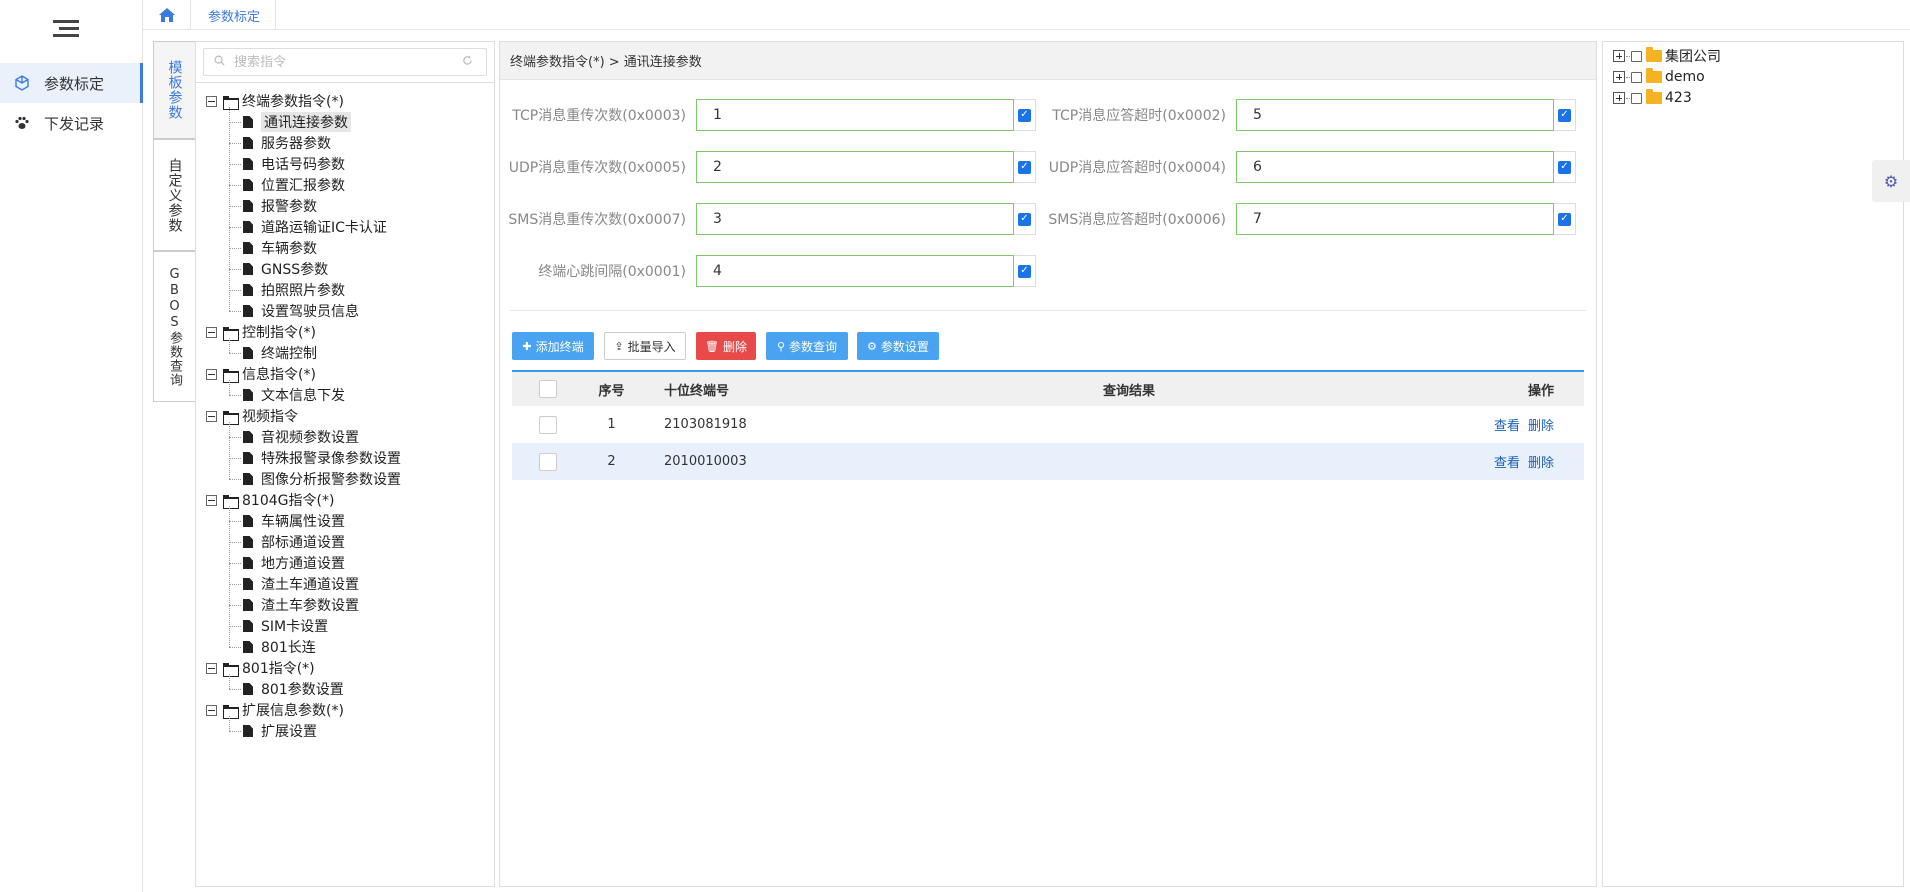  What do you see at coordinates (1048, 61) in the screenshot?
I see `breadcrumb: 终端参数指令(*) > 通讯连接参数` at bounding box center [1048, 61].